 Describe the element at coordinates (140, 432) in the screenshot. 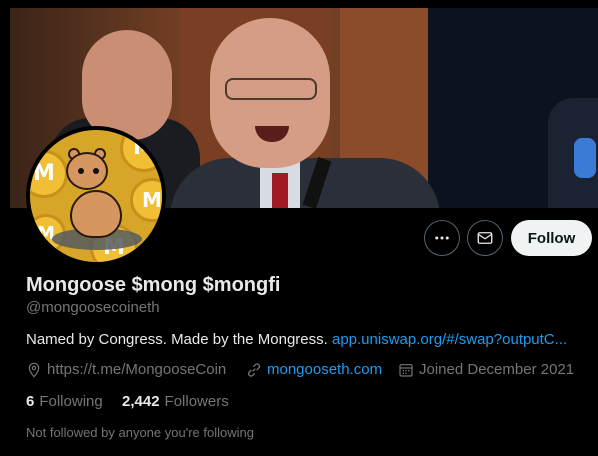

I see `mutual-followers-note: Not followed by anyone you're following` at that location.